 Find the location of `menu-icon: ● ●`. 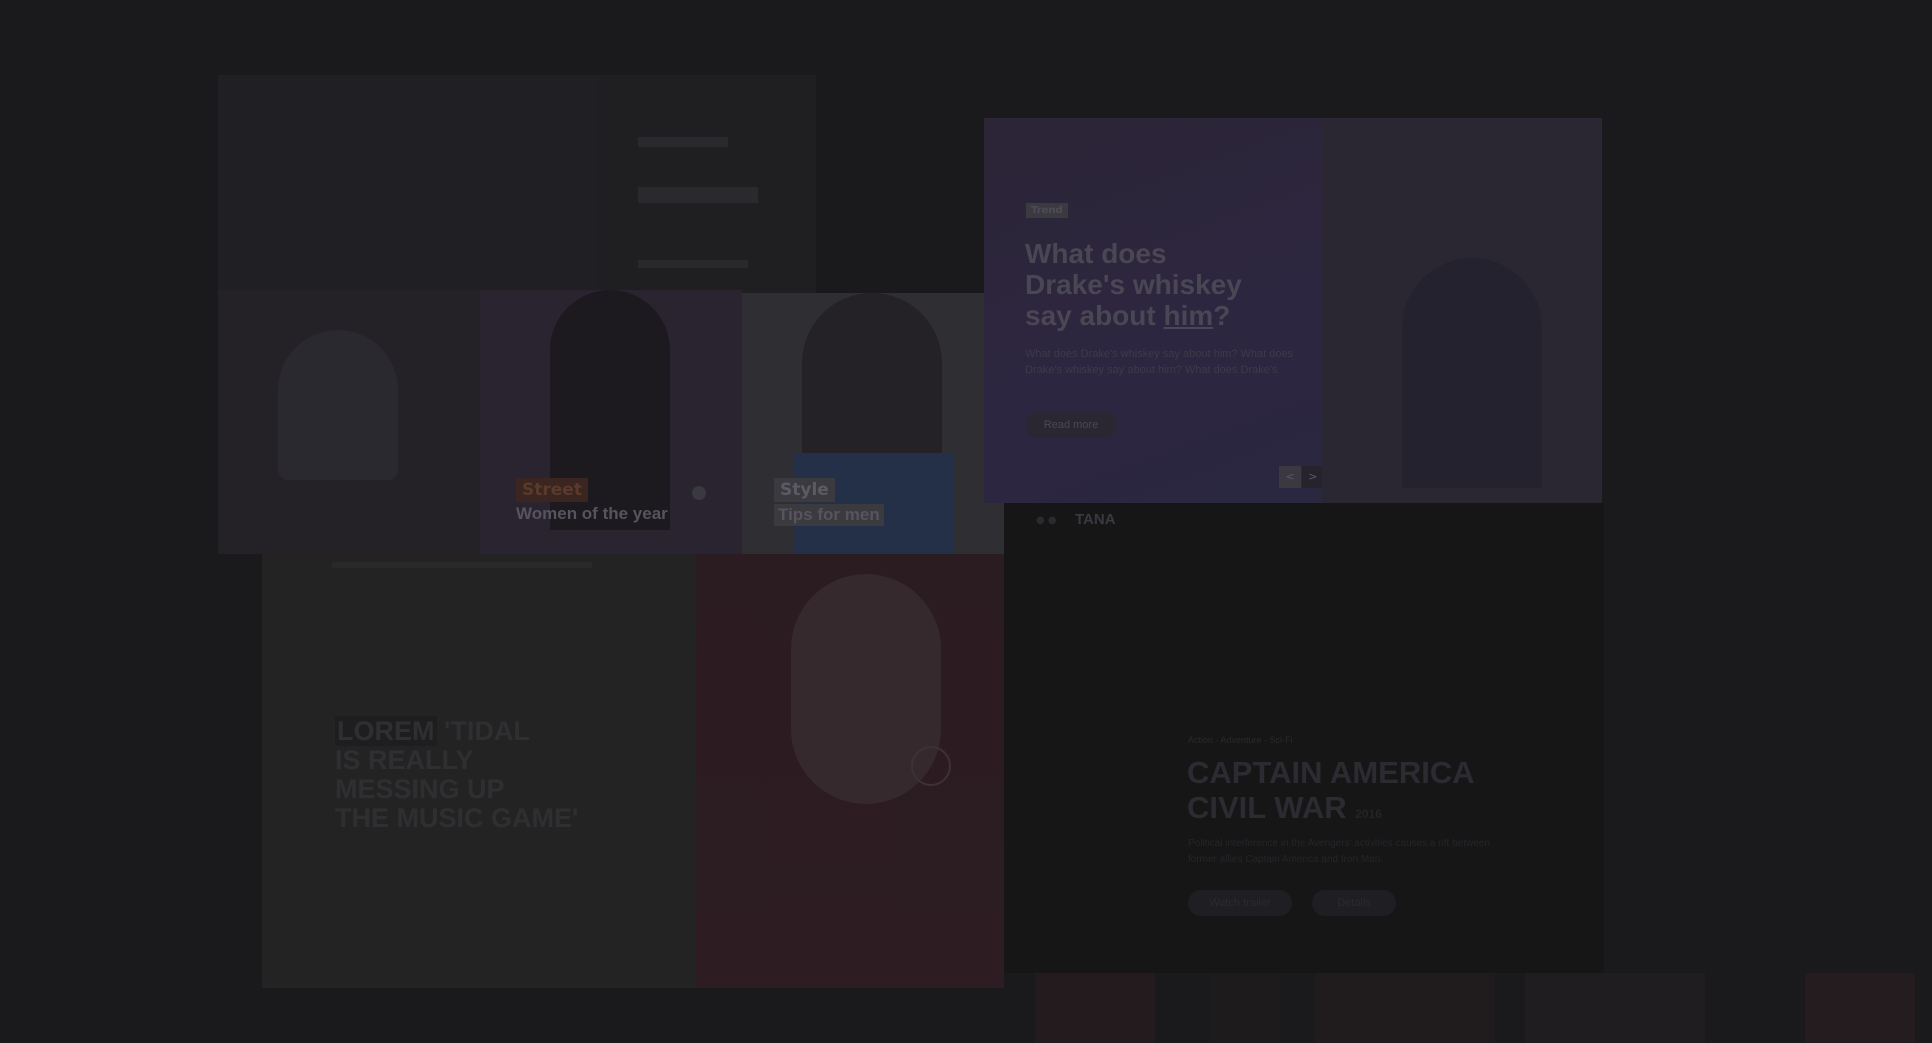

menu-icon: ● ● is located at coordinates (1046, 520).